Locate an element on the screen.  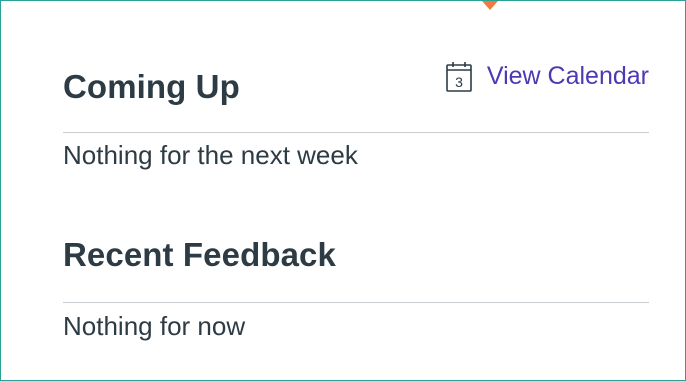
calendar-icon: 3 is located at coordinates (459, 76).